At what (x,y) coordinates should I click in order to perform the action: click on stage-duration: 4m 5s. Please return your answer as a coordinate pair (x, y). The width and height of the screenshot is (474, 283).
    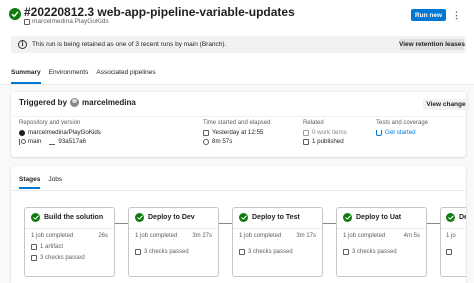
    Looking at the image, I should click on (411, 236).